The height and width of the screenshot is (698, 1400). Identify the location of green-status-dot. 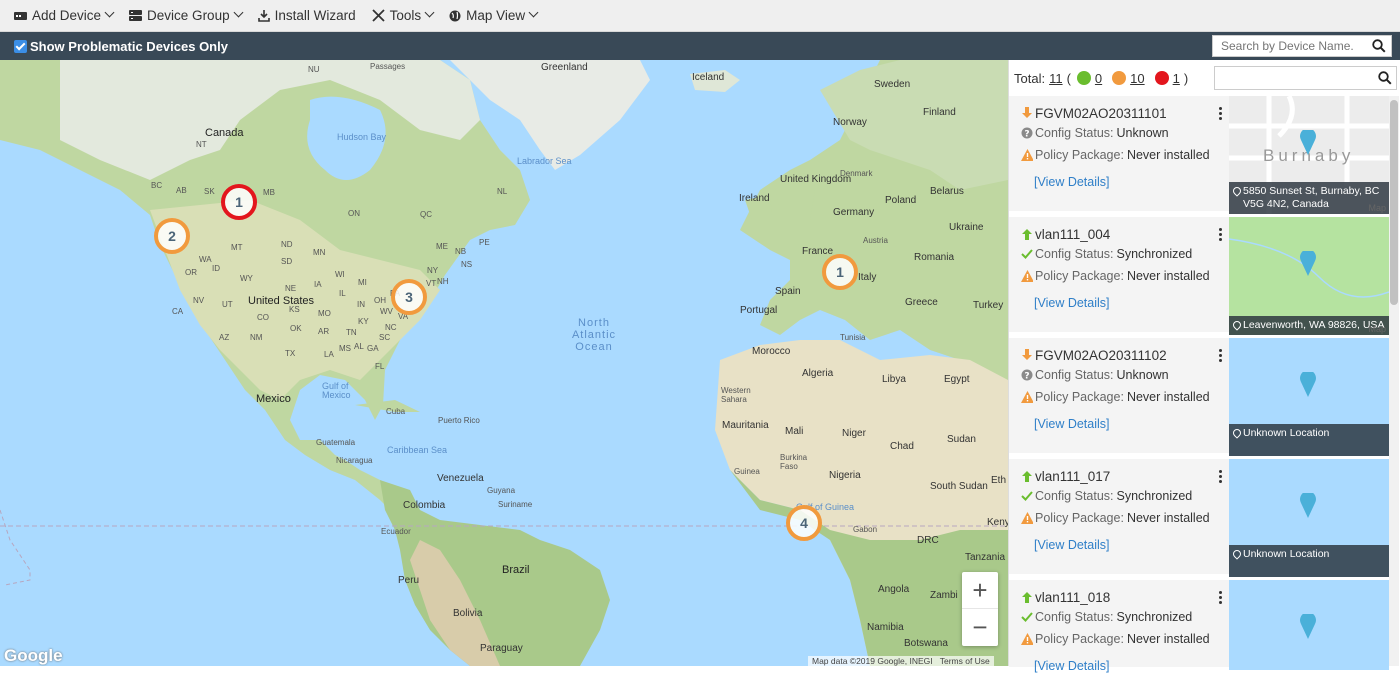
(1083, 78).